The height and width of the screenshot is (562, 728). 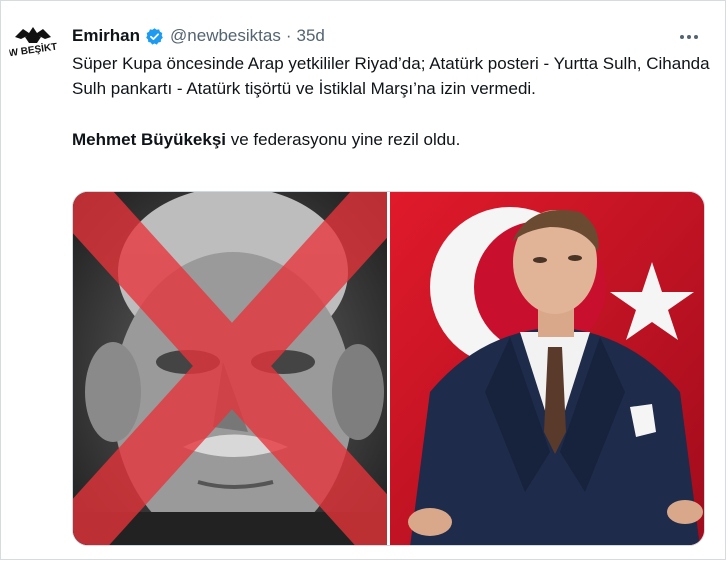 I want to click on more-horizontal-icon, so click(x=689, y=37).